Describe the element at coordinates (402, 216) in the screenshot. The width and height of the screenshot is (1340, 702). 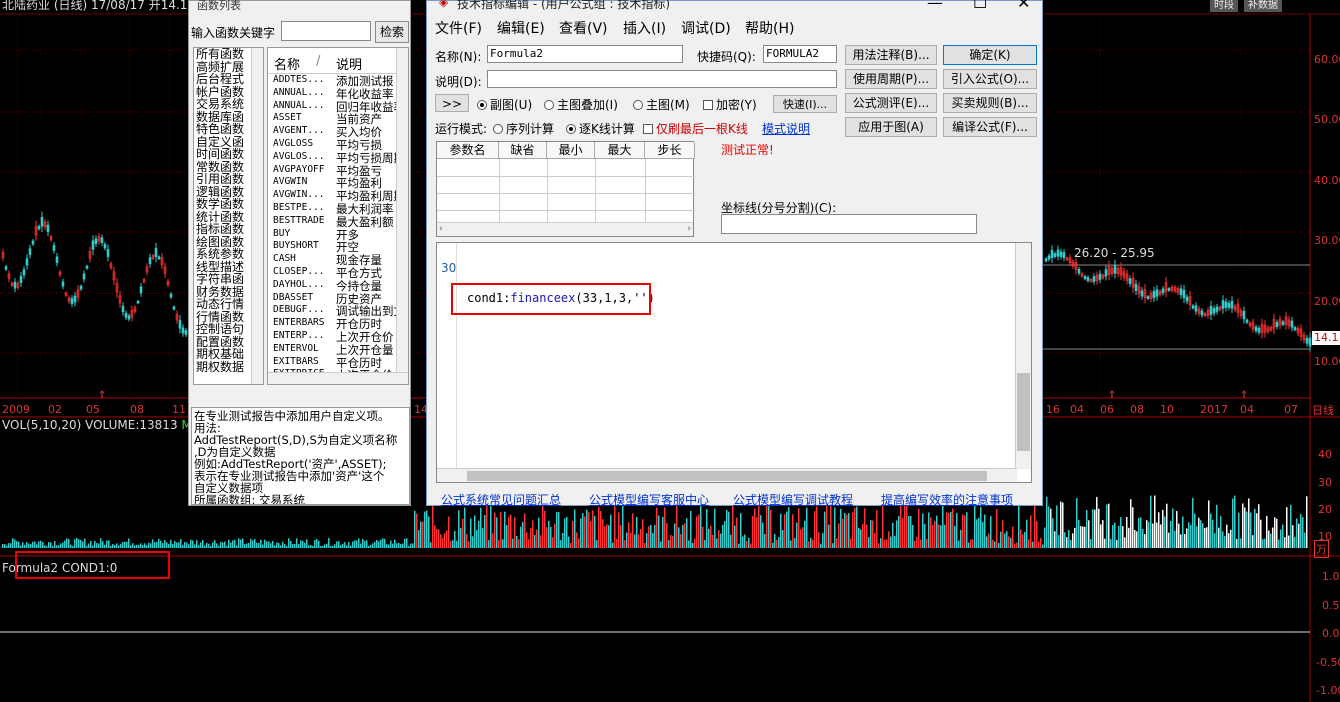
I see `function-table-scrollbar` at that location.